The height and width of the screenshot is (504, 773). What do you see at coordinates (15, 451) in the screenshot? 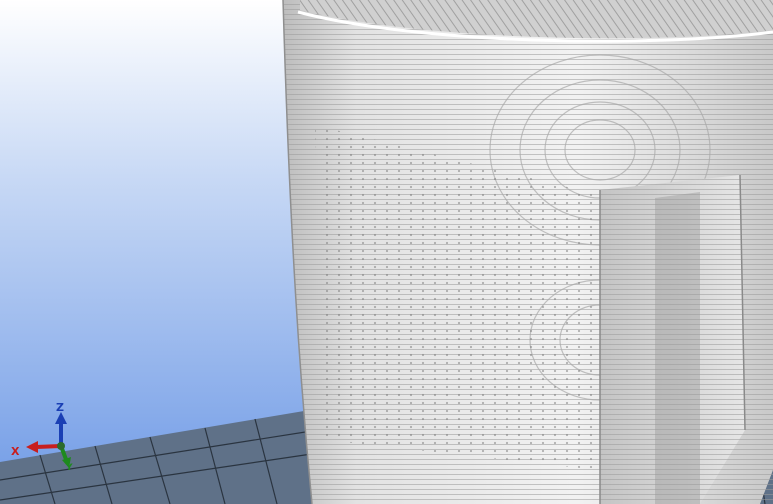
I see `x-axis-label: X` at bounding box center [15, 451].